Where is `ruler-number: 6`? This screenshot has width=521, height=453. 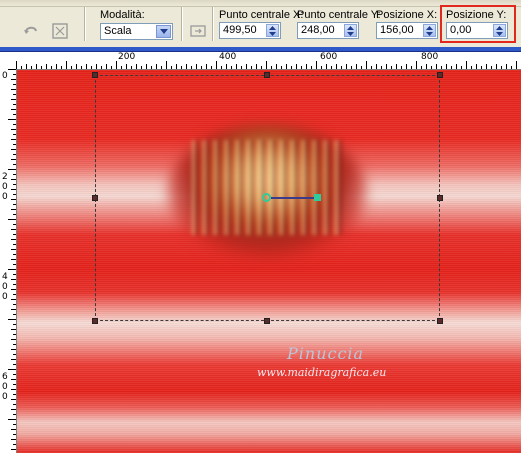 ruler-number: 6 is located at coordinates (5, 377).